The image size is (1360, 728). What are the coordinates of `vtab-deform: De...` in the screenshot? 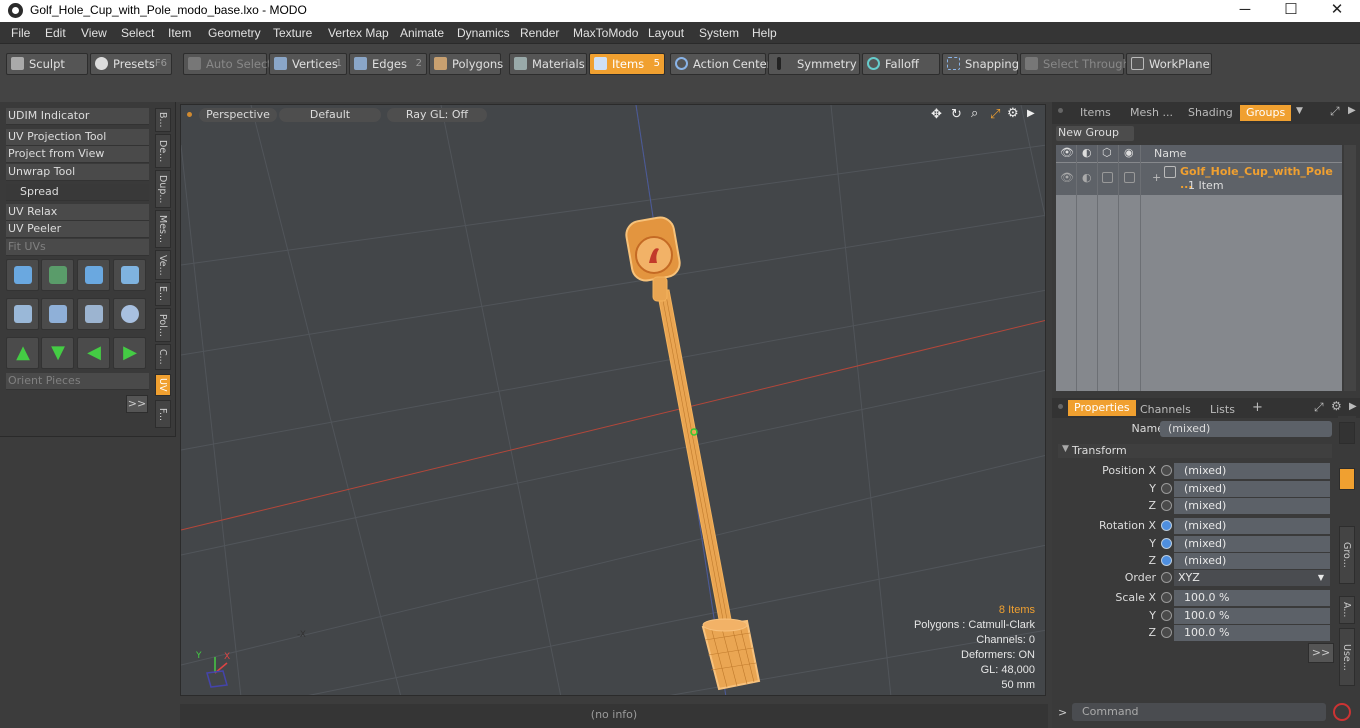 It's located at (163, 151).